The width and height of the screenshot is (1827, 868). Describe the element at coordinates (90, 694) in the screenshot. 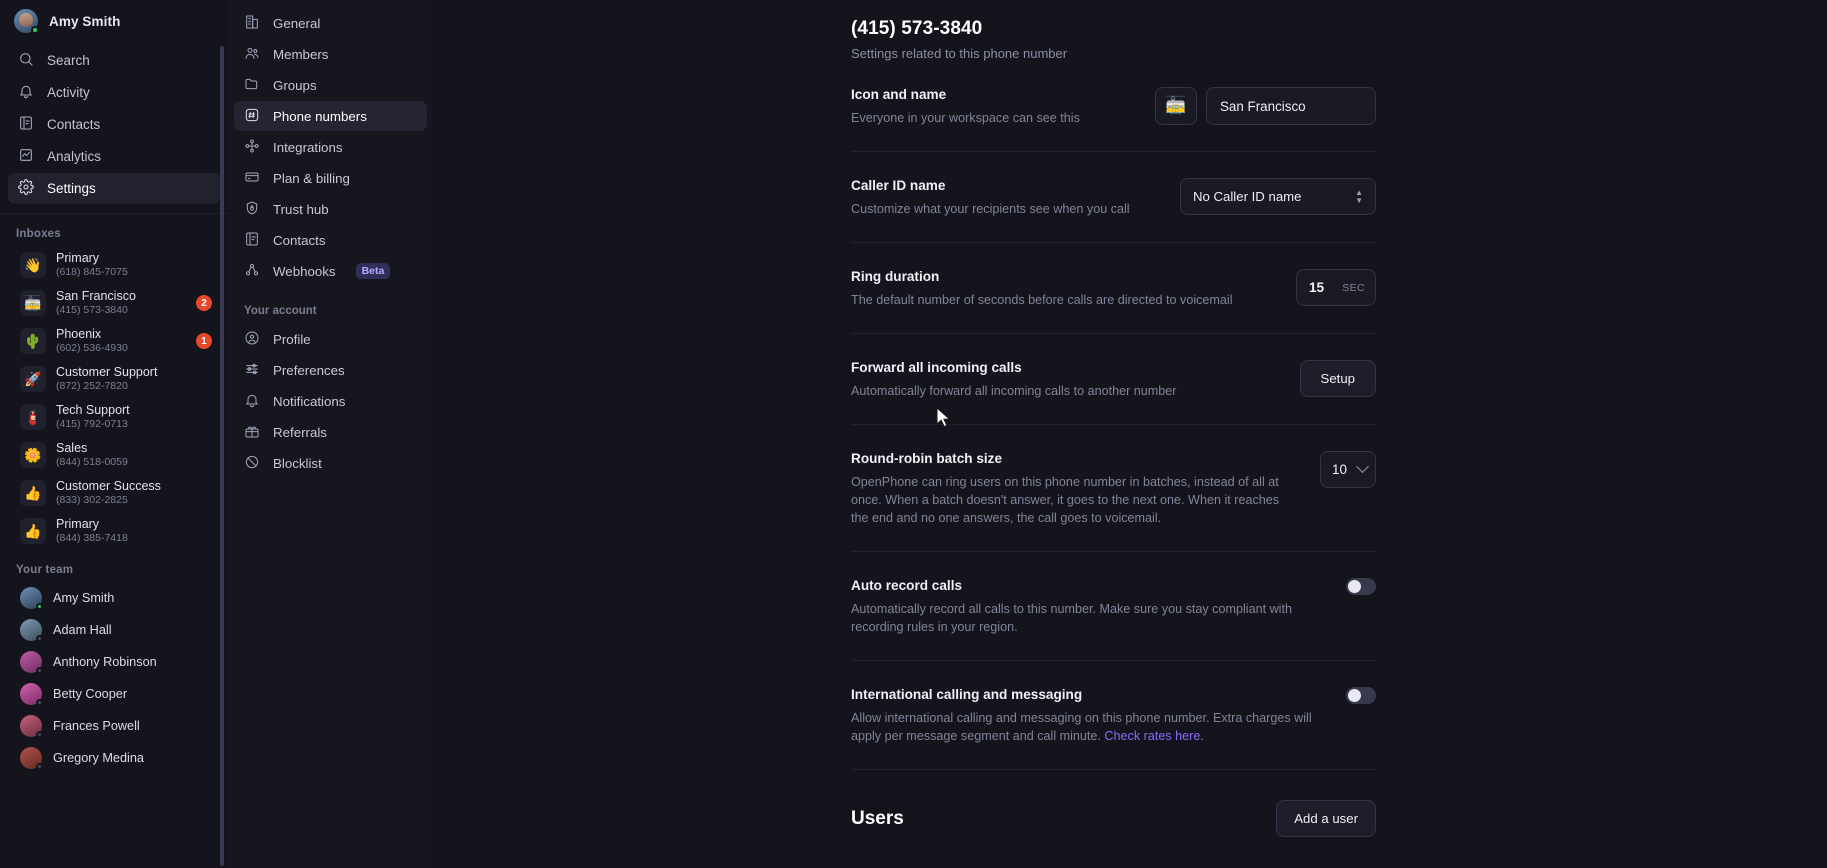

I see `team-member-name: Betty Cooper` at that location.